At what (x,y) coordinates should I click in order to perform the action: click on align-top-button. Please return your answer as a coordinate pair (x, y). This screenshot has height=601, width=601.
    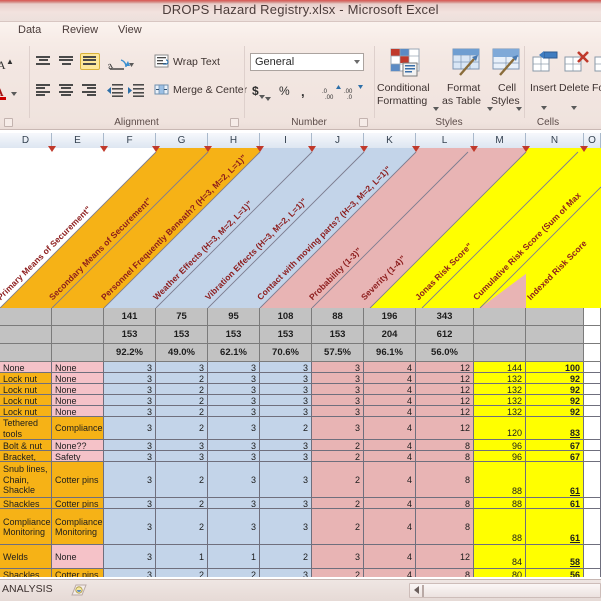
    Looking at the image, I should click on (44, 62).